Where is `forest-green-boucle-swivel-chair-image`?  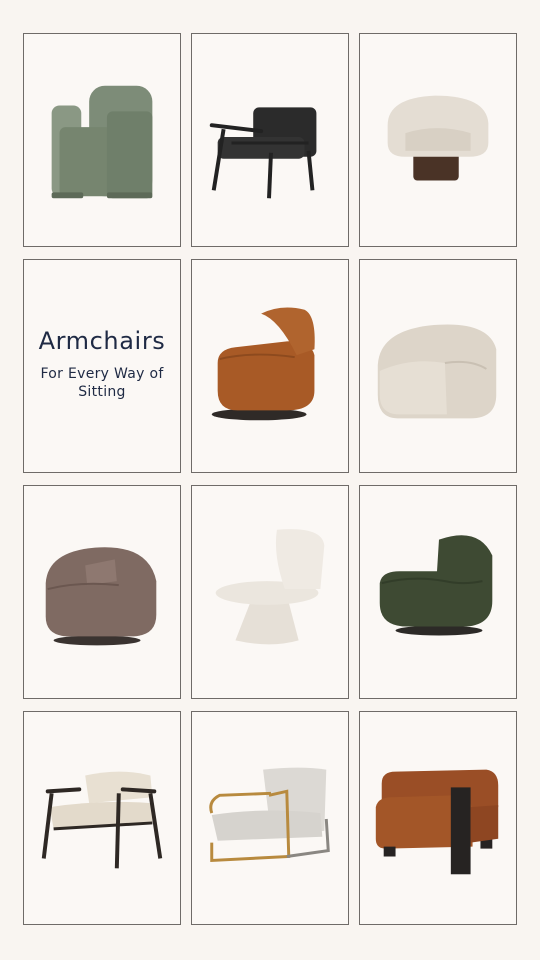
forest-green-boucle-swivel-chair-image is located at coordinates (436, 585).